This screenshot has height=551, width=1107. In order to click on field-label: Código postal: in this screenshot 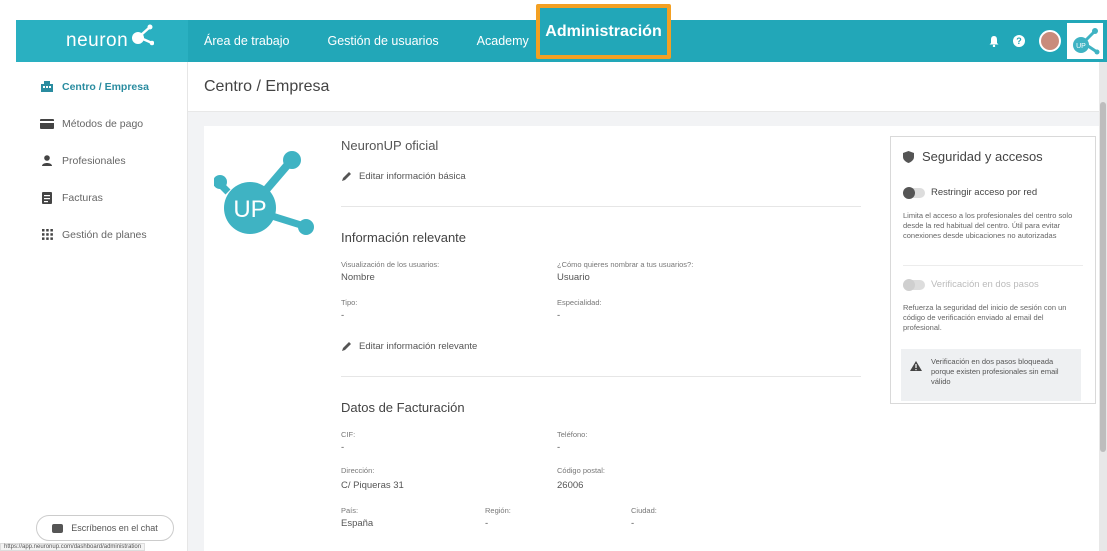, I will do `click(581, 470)`.